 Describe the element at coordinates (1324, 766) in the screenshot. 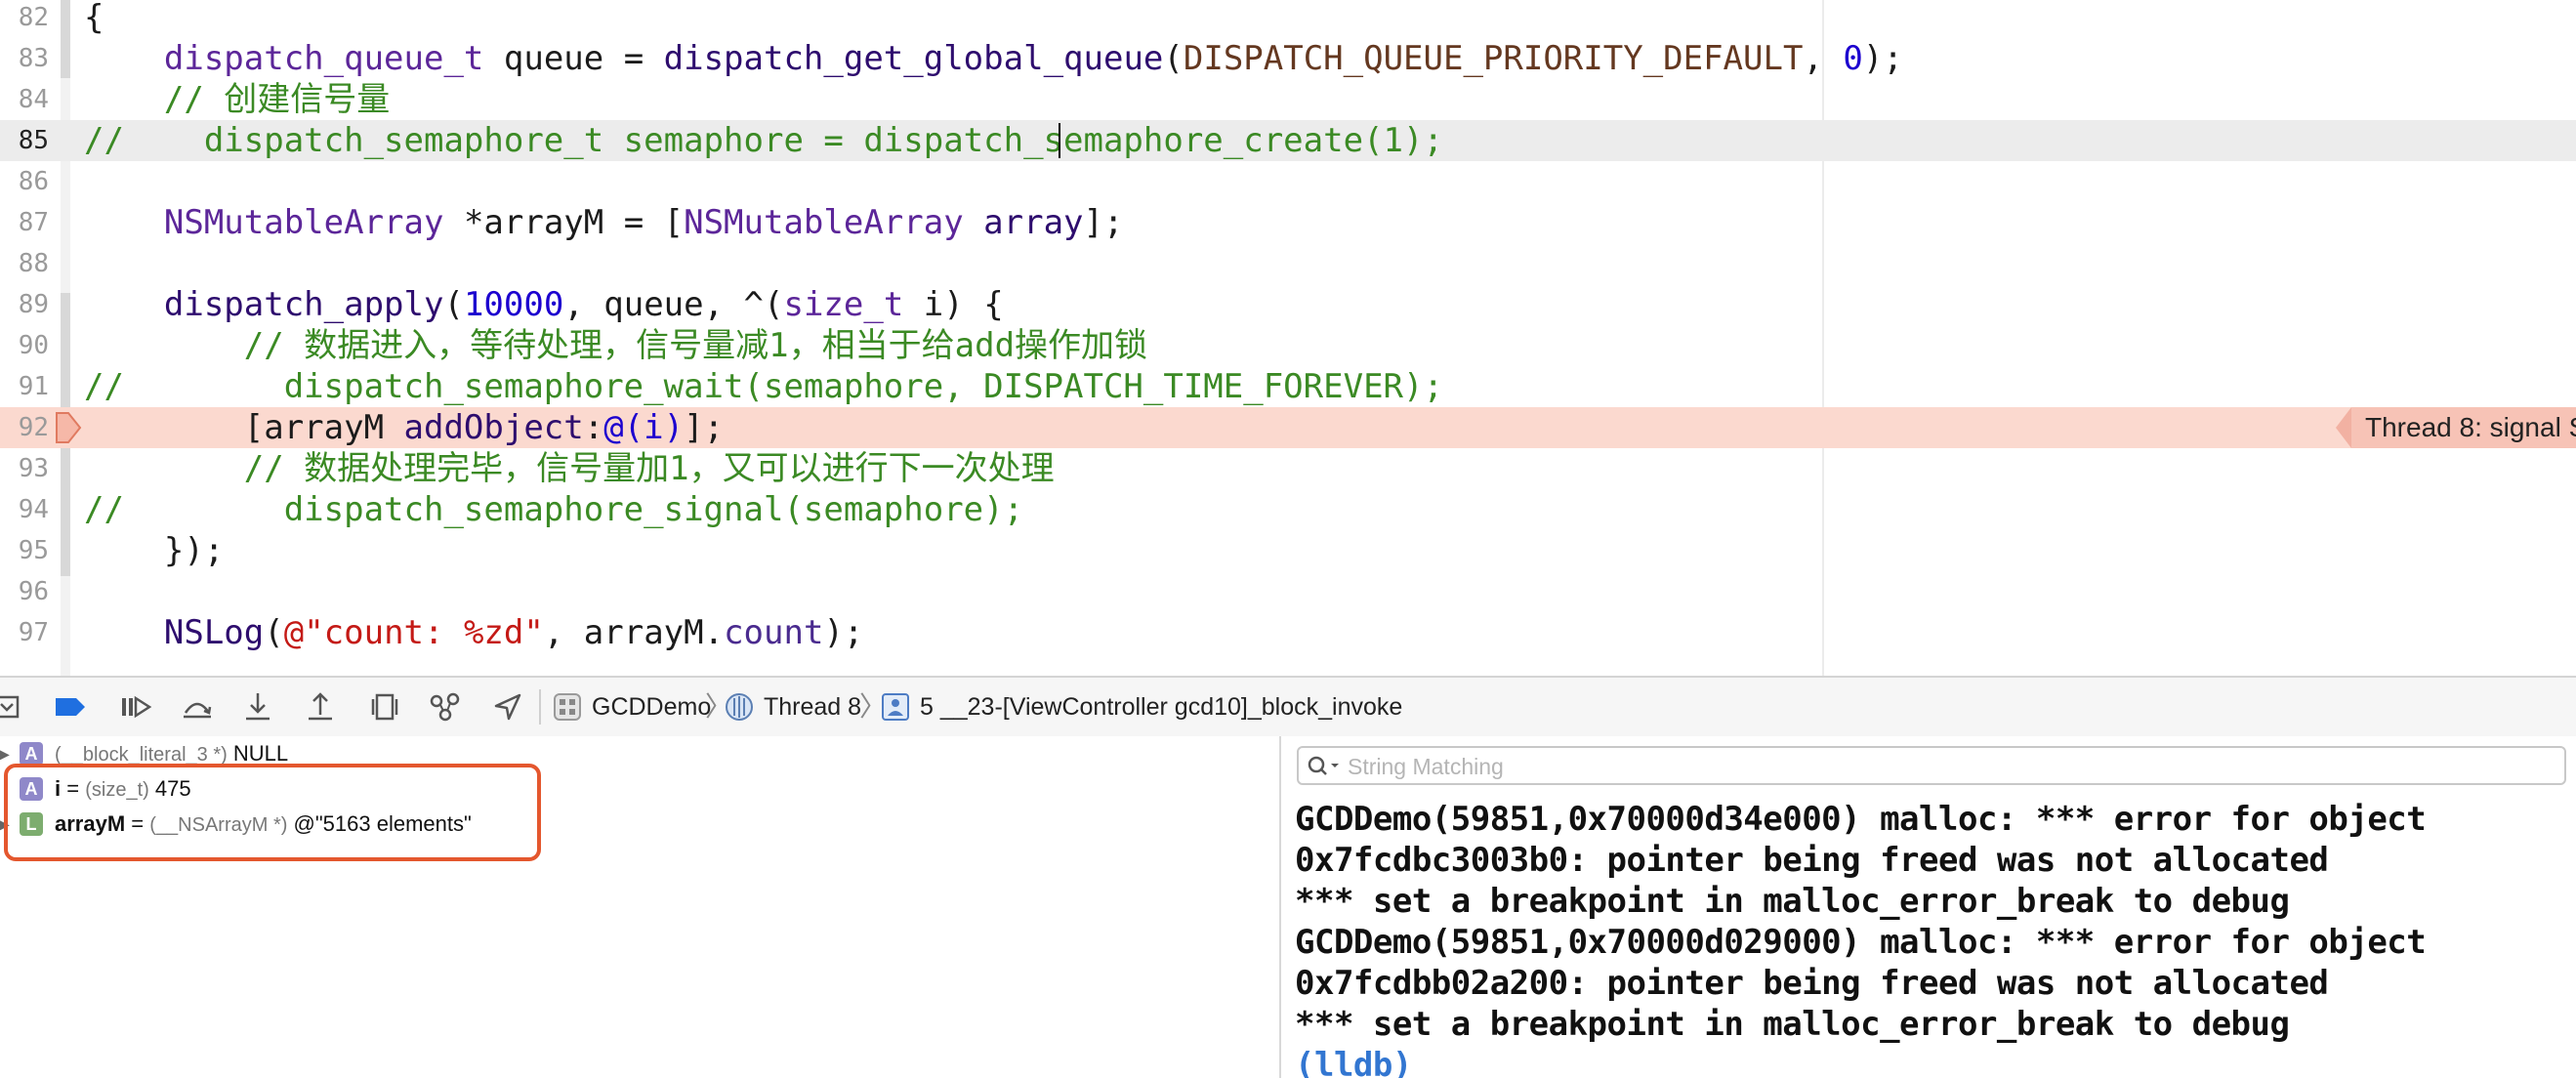

I see `search-icon` at that location.